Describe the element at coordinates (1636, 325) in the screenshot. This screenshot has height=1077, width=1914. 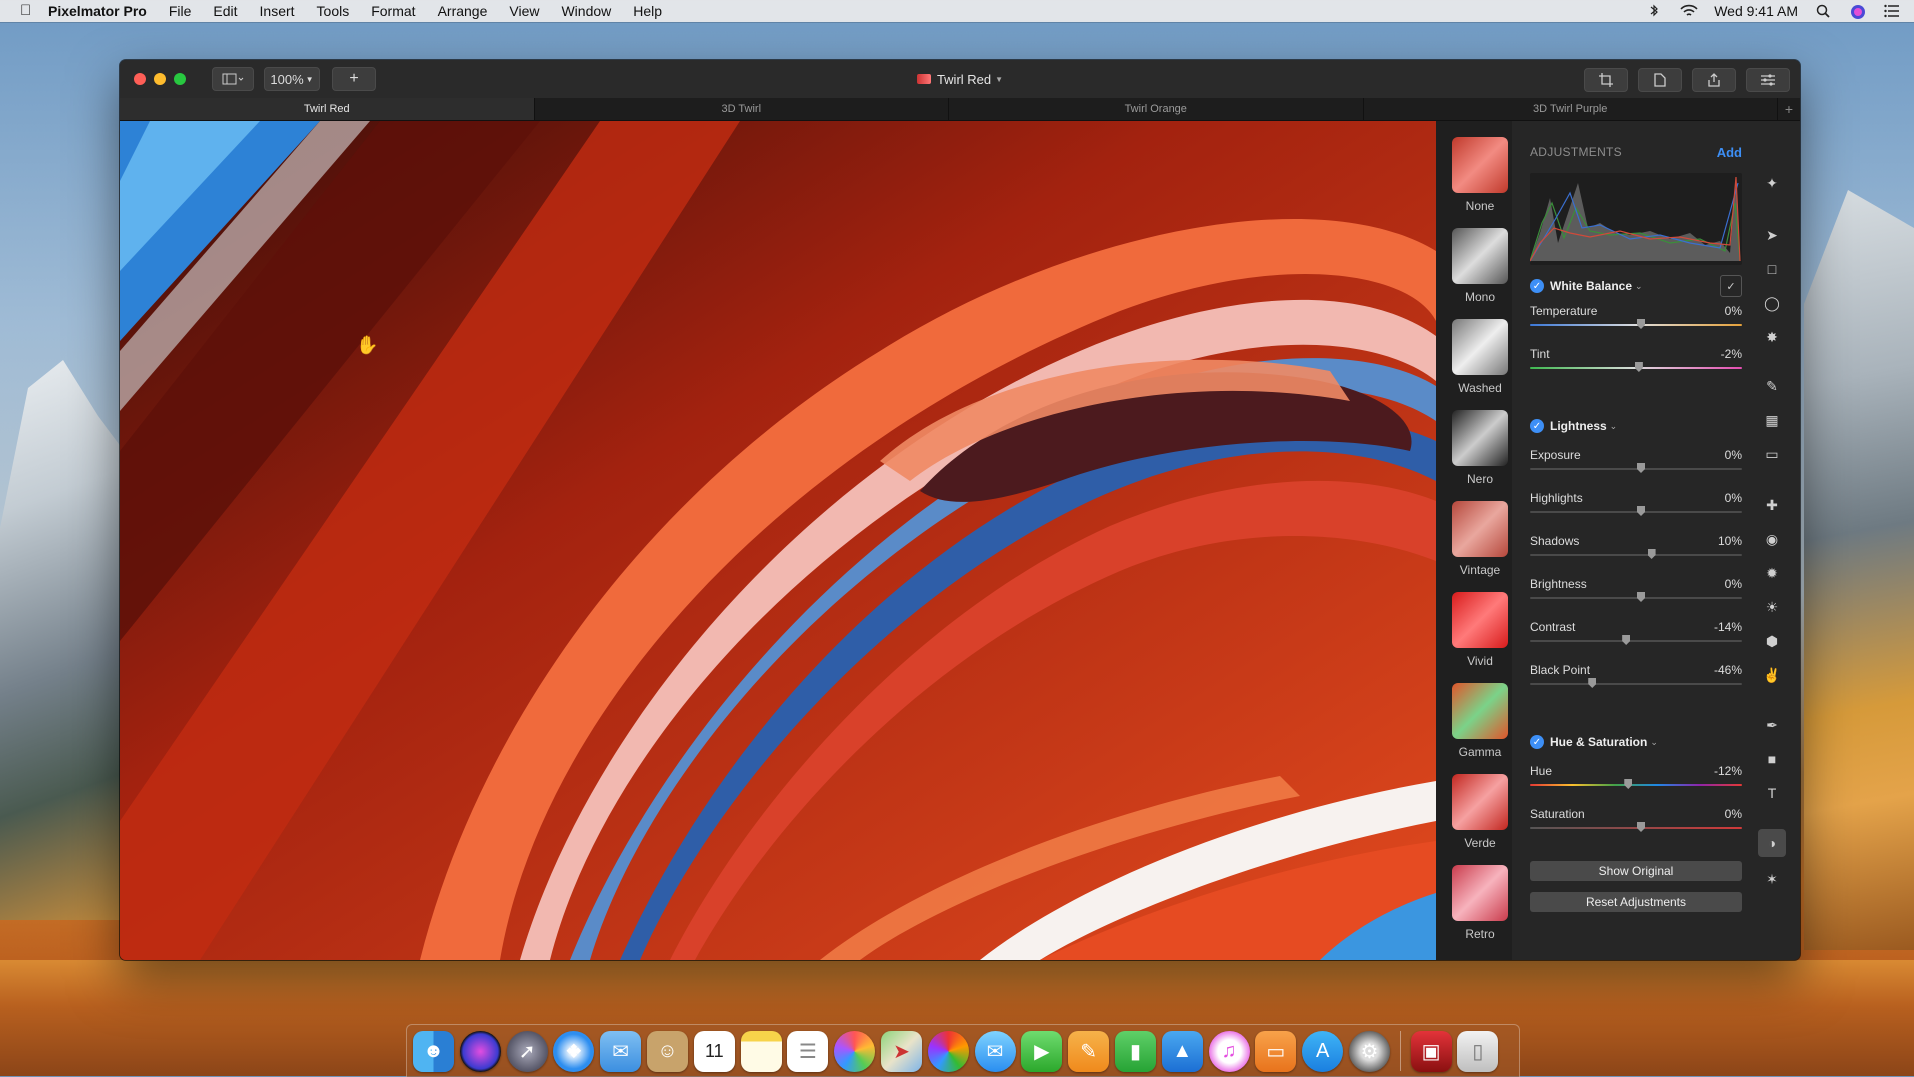
I see `temperature-track` at that location.